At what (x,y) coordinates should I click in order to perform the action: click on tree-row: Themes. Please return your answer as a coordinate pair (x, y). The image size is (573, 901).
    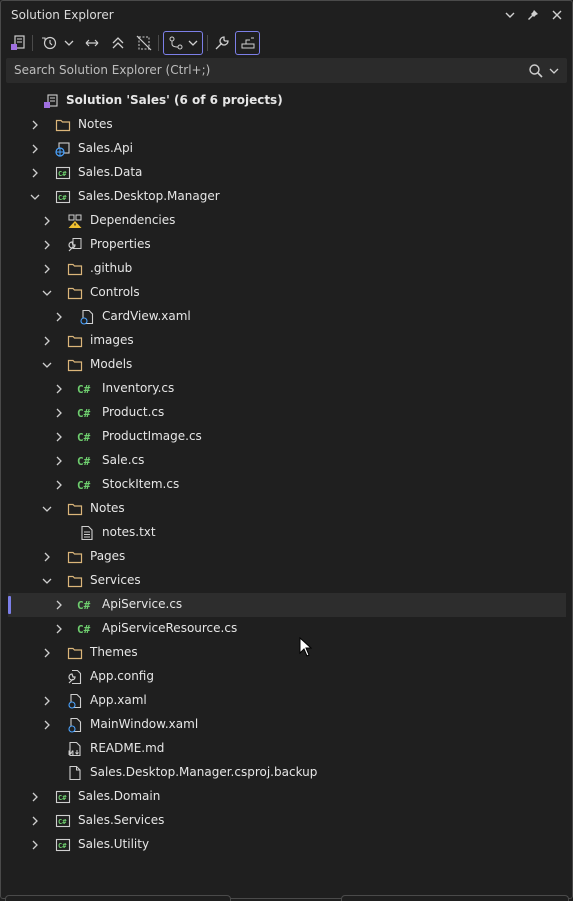
    Looking at the image, I should click on (286, 653).